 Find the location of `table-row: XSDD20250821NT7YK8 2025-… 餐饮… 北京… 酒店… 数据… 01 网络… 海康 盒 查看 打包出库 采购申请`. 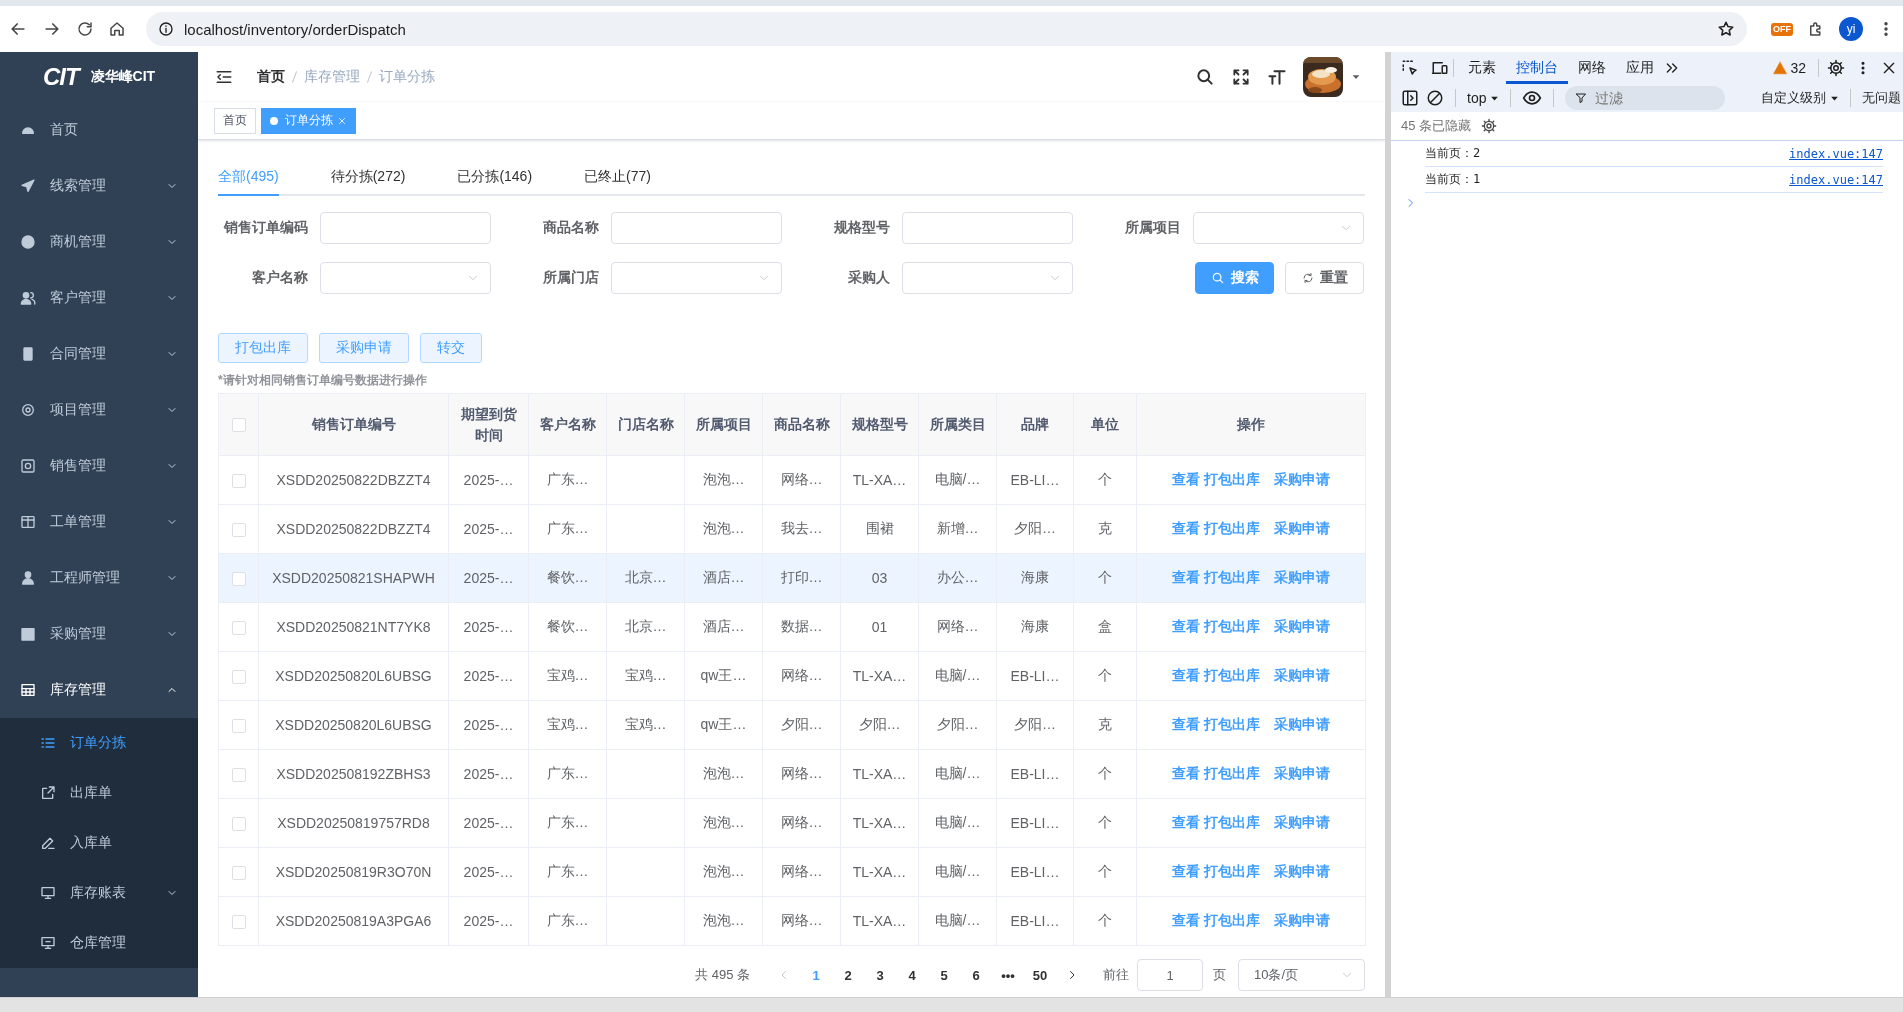

table-row: XSDD20250821NT7YK8 2025-… 餐饮… 北京… 酒店… 数据… 01 网络… 海康 盒 查看 打包出库 采购申请 is located at coordinates (792, 627).